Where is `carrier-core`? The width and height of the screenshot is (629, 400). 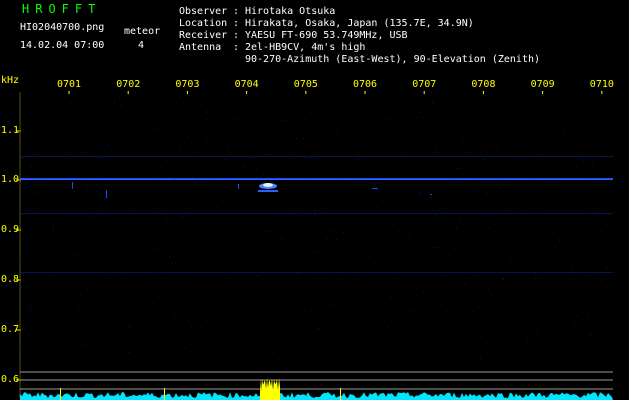 carrier-core is located at coordinates (316, 179).